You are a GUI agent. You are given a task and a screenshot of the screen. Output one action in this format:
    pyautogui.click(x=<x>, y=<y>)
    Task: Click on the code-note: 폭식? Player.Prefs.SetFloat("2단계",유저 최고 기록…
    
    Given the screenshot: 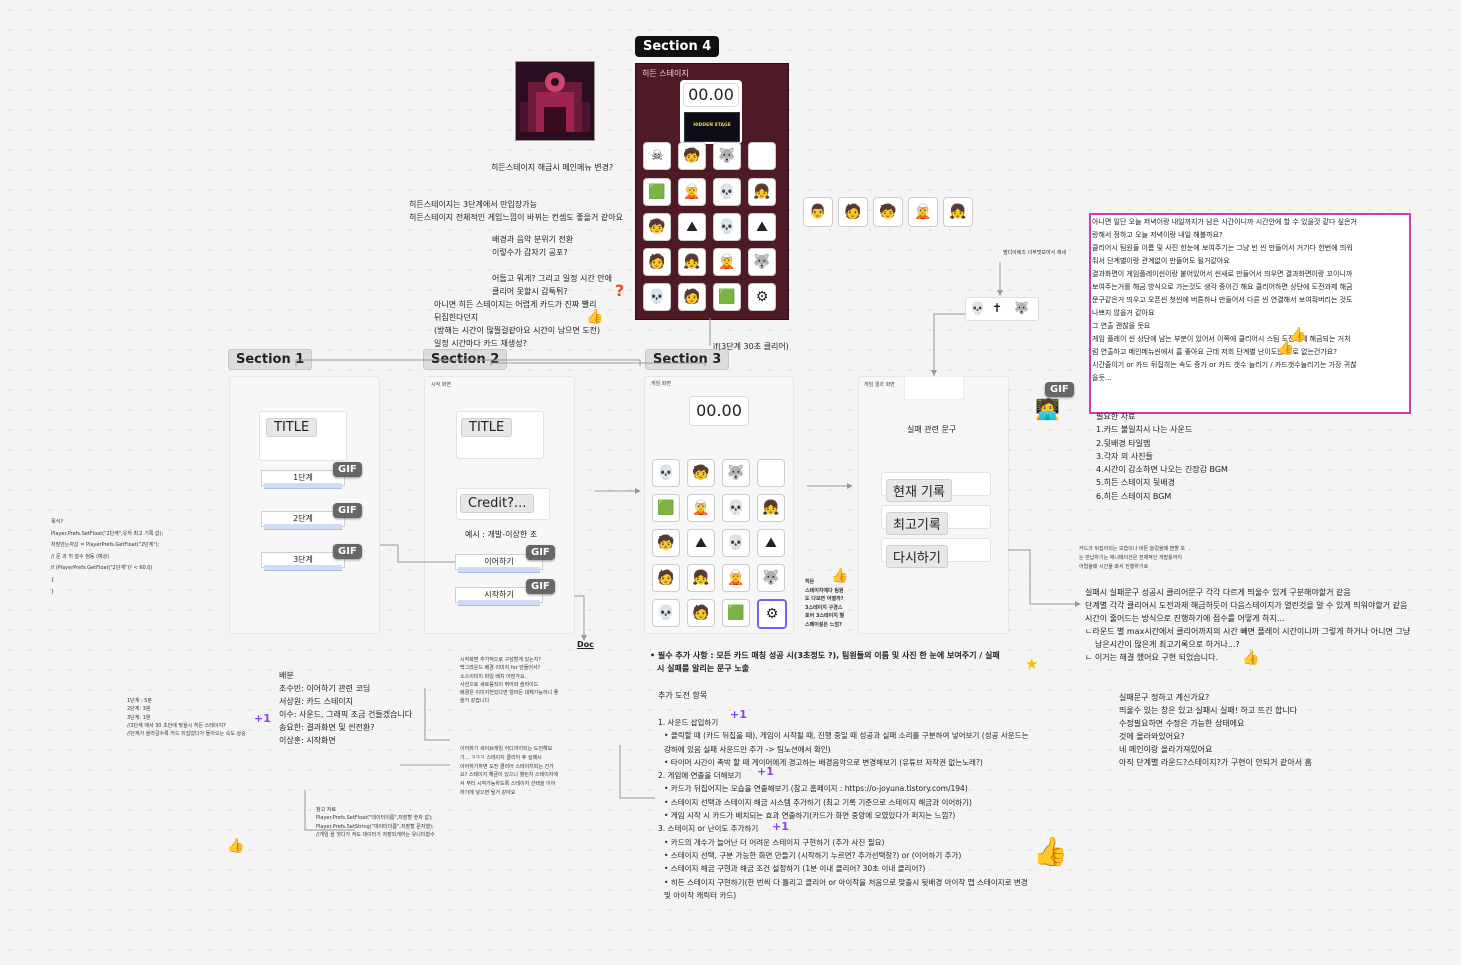 What is the action you would take?
    pyautogui.click(x=107, y=557)
    